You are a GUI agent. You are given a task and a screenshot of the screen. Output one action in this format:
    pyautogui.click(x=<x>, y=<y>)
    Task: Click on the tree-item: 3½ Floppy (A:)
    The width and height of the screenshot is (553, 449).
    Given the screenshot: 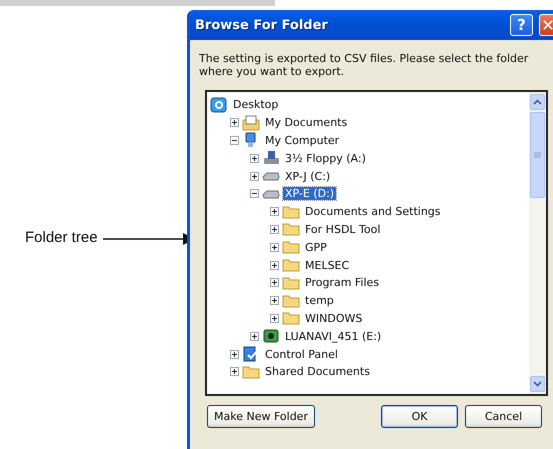 What is the action you would take?
    pyautogui.click(x=325, y=158)
    